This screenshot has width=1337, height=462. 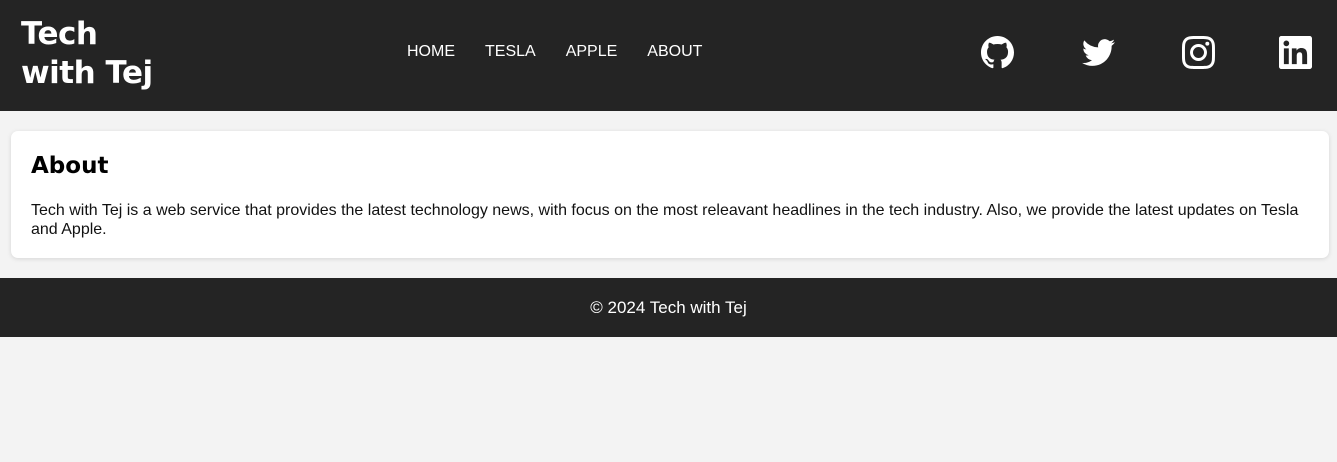 What do you see at coordinates (59, 34) in the screenshot?
I see `brand-line-1: Tech` at bounding box center [59, 34].